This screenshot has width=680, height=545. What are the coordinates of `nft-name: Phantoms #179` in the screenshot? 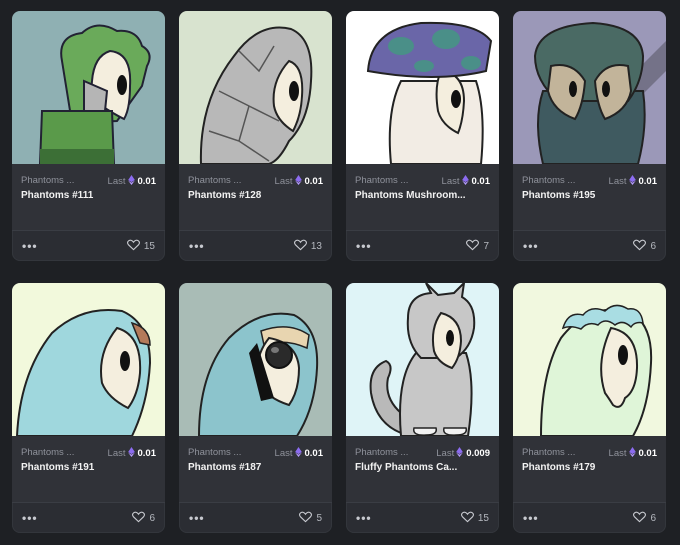 It's located at (587, 468).